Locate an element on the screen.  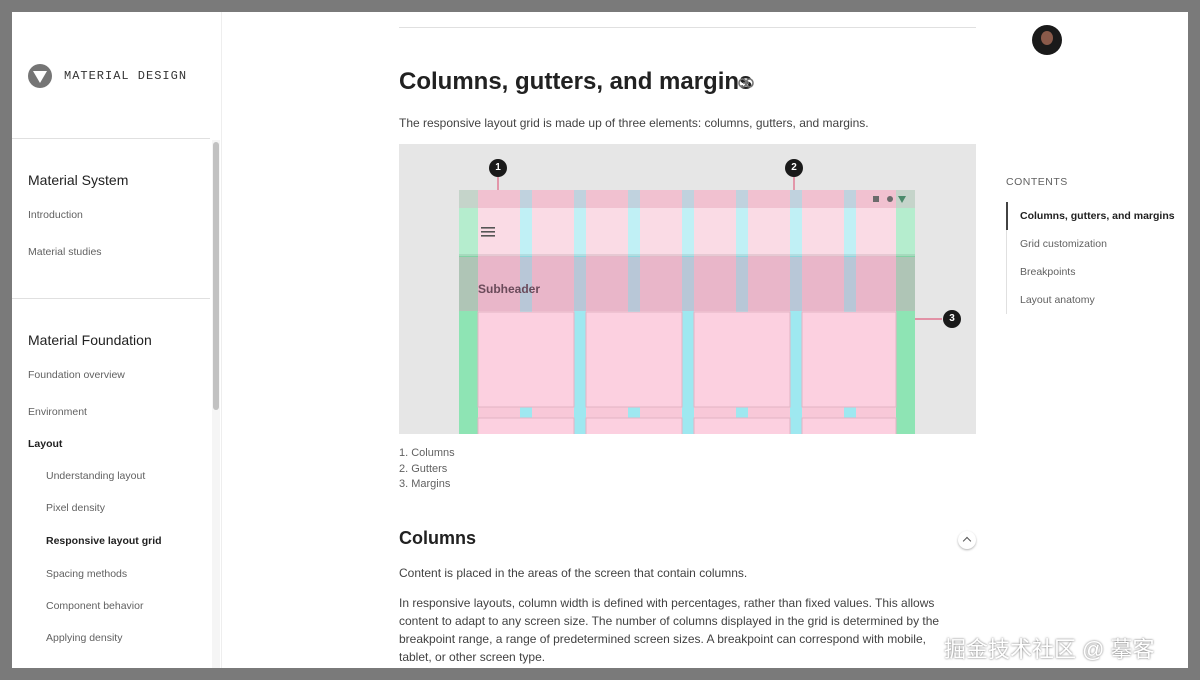
material-logo-icon is located at coordinates (40, 76).